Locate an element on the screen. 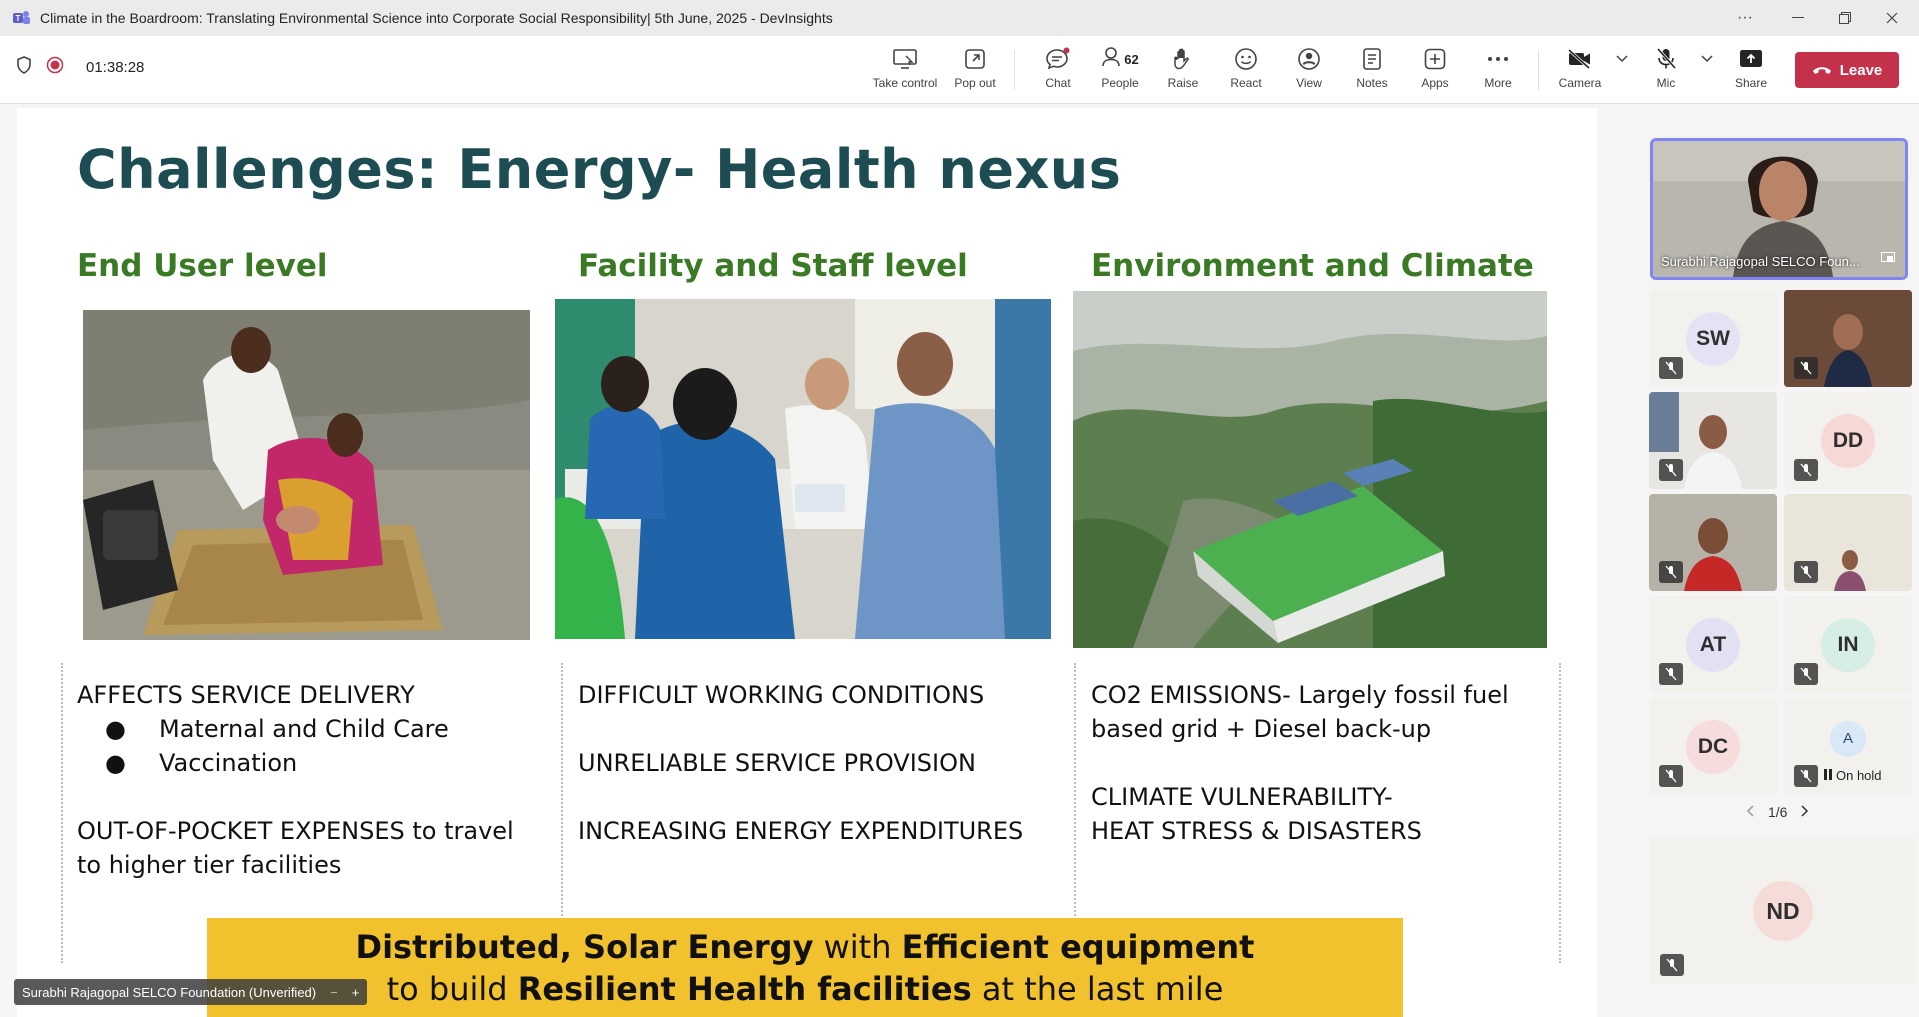  take-control-button: Take control is located at coordinates (905, 72).